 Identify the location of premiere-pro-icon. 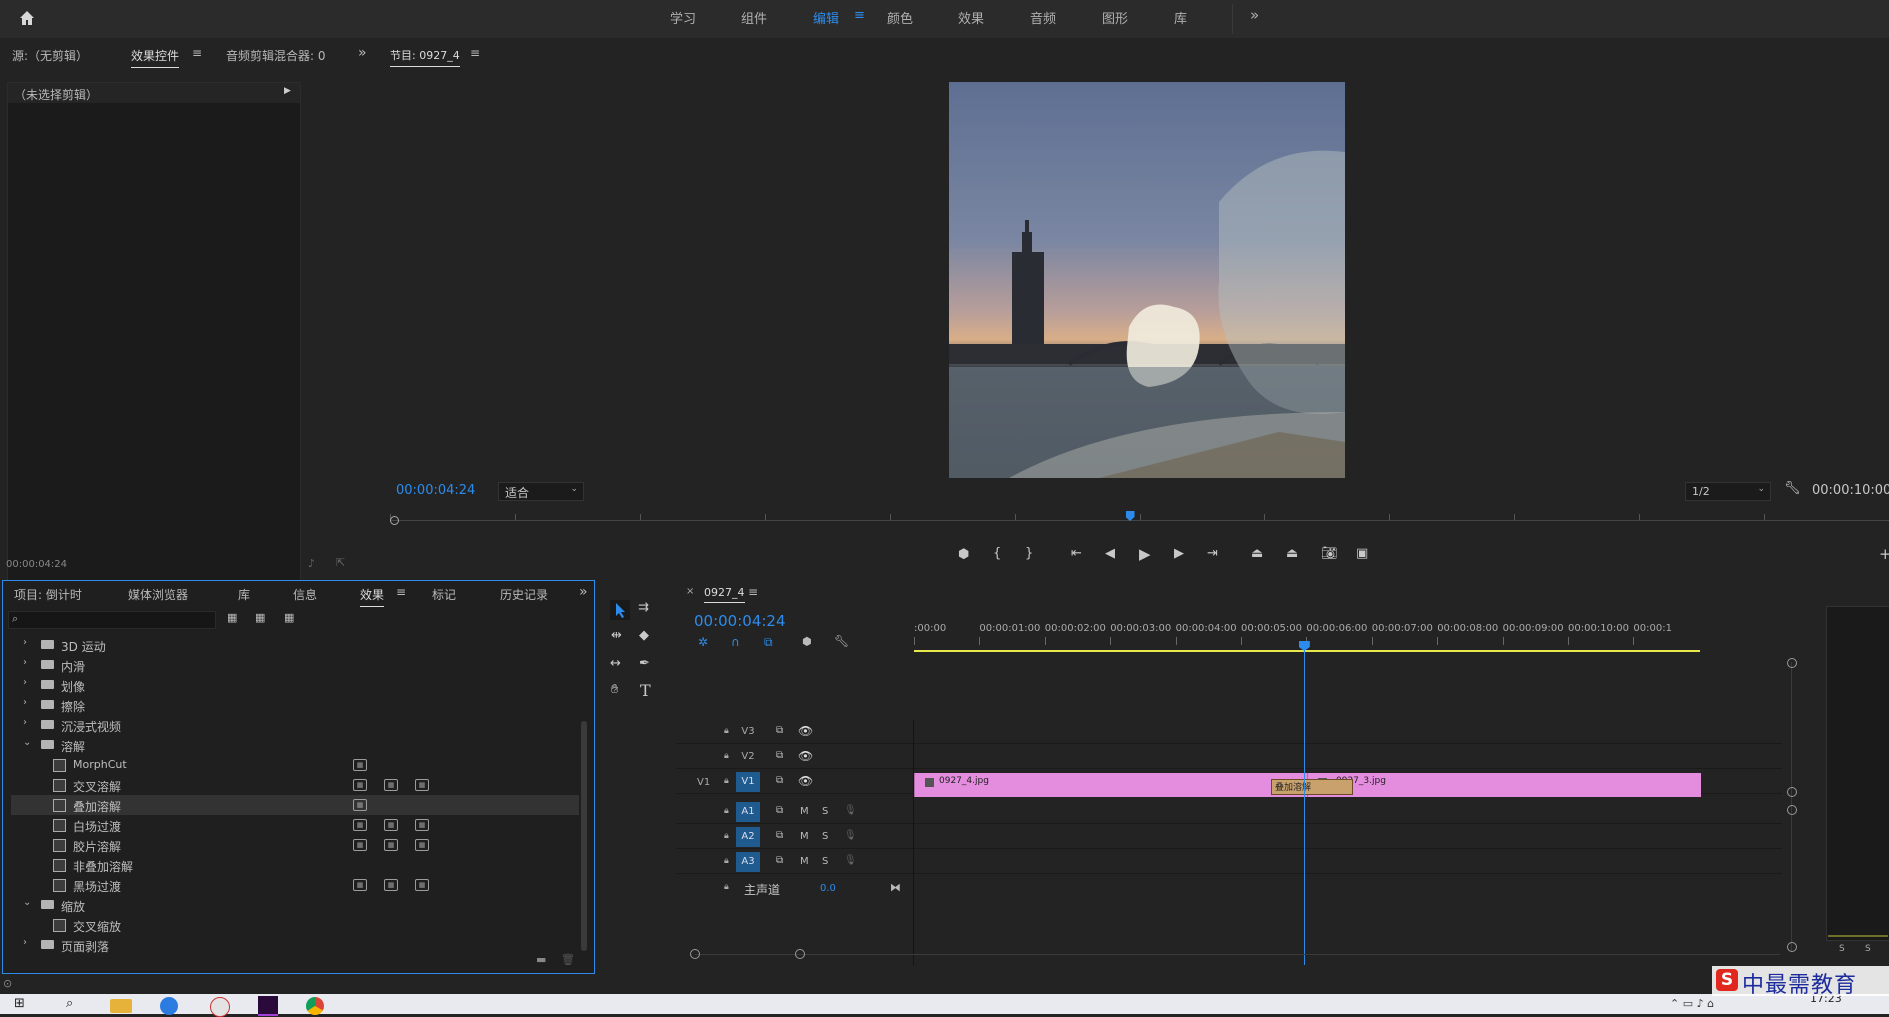
(268, 1006).